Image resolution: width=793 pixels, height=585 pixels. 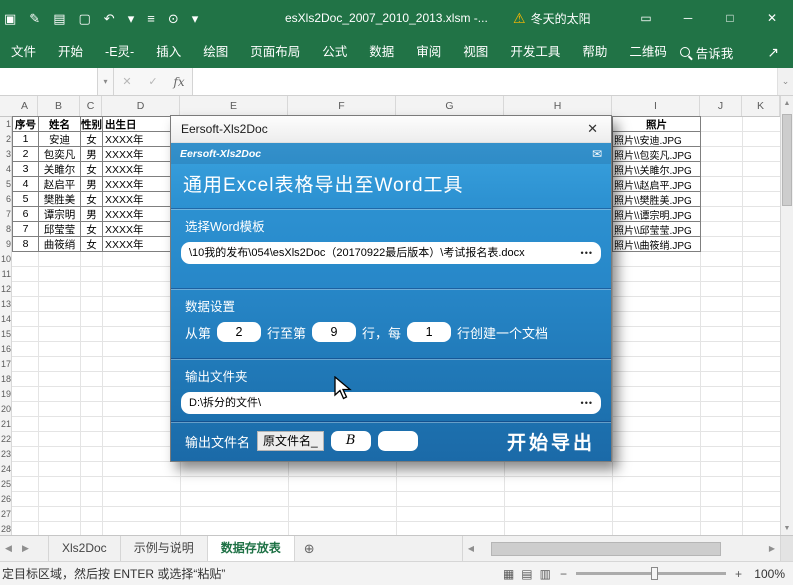 What do you see at coordinates (151, 18) in the screenshot?
I see `menu-icon: ≡` at bounding box center [151, 18].